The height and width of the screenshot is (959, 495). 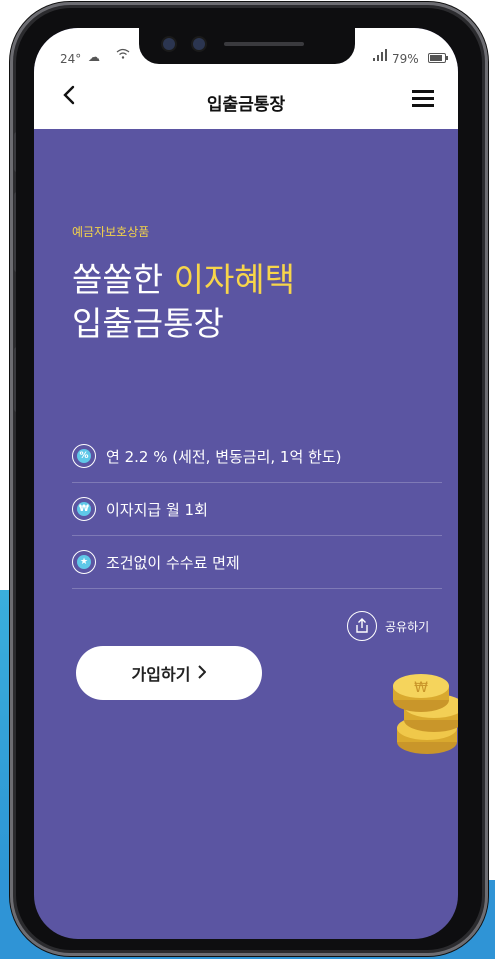 What do you see at coordinates (380, 56) in the screenshot?
I see `signal-icon` at bounding box center [380, 56].